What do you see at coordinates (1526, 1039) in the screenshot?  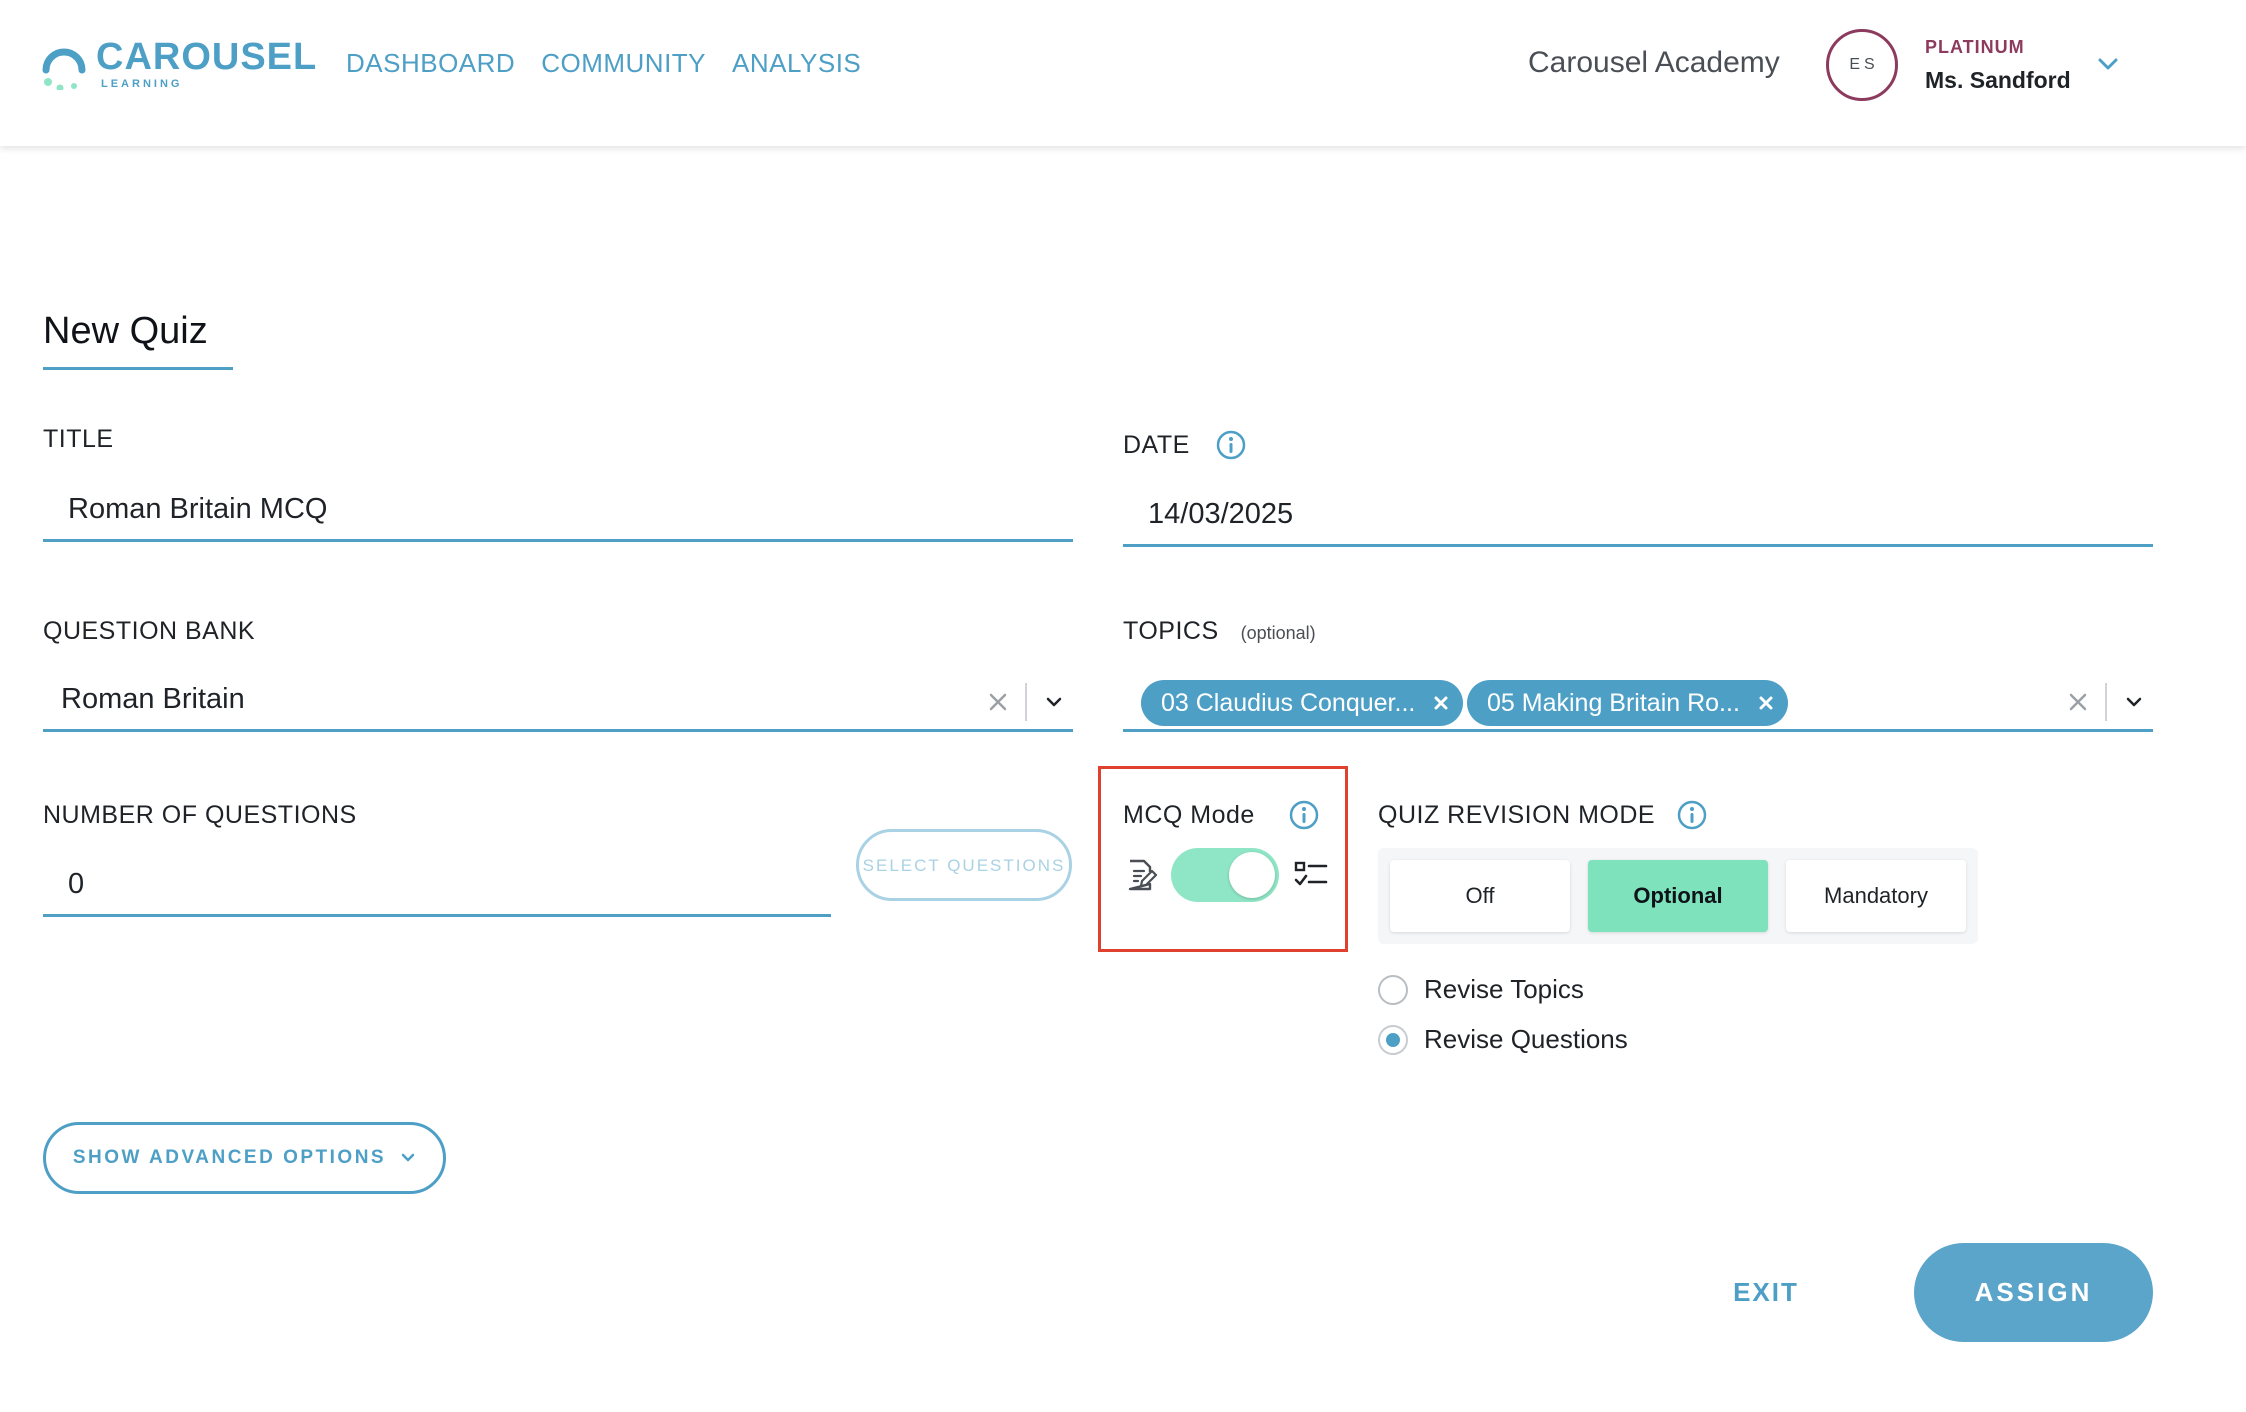 I see `revise-questions-label: Revise Questions` at bounding box center [1526, 1039].